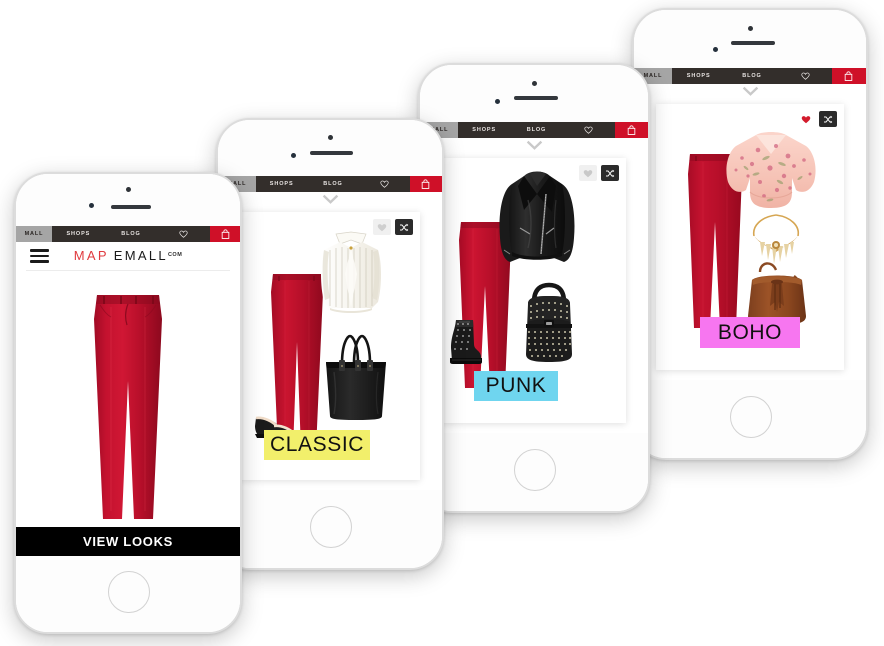 Image resolution: width=884 pixels, height=646 pixels. I want to click on look-card-classic: CLASSIC, so click(330, 346).